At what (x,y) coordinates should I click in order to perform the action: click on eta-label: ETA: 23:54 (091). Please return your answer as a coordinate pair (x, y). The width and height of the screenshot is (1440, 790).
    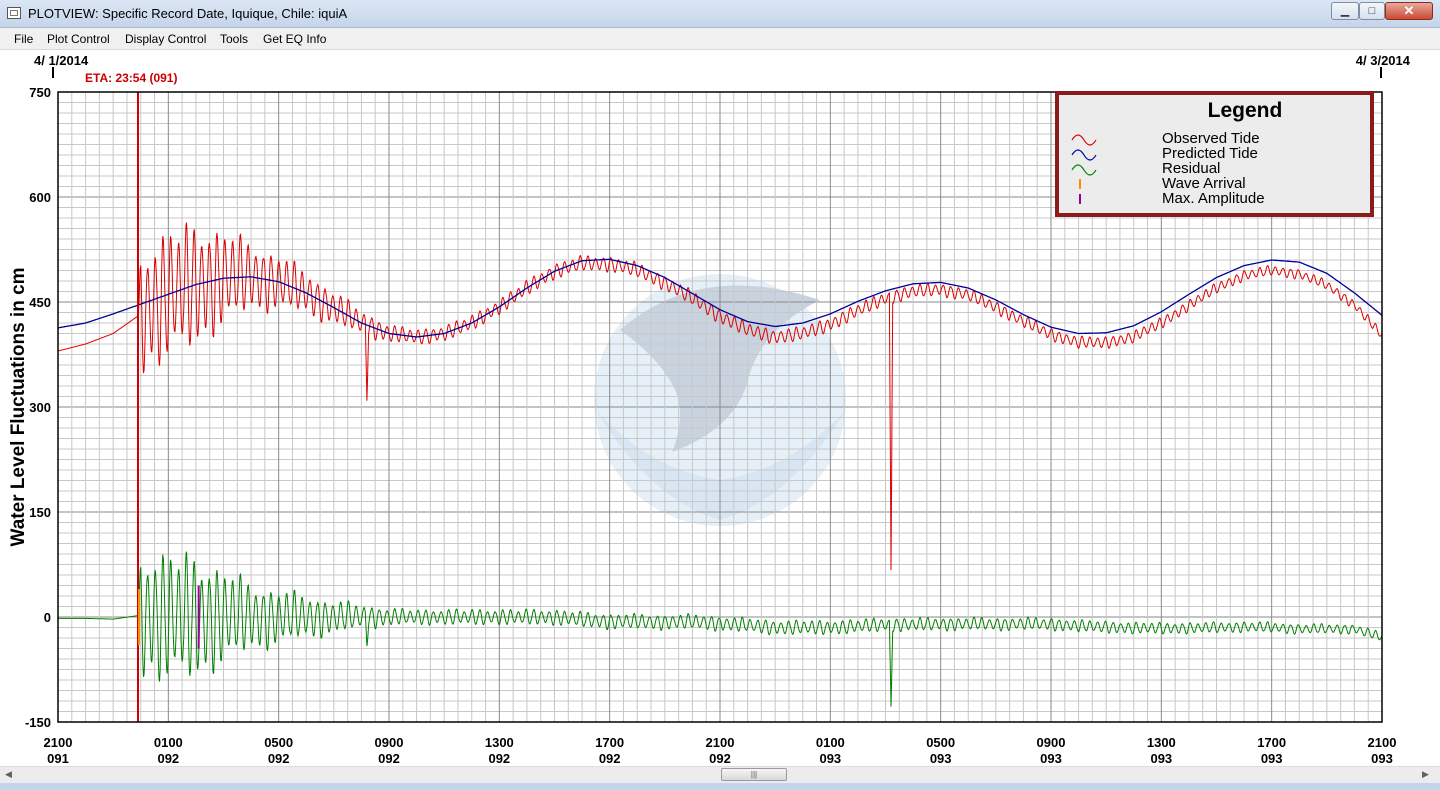
    Looking at the image, I should click on (131, 78).